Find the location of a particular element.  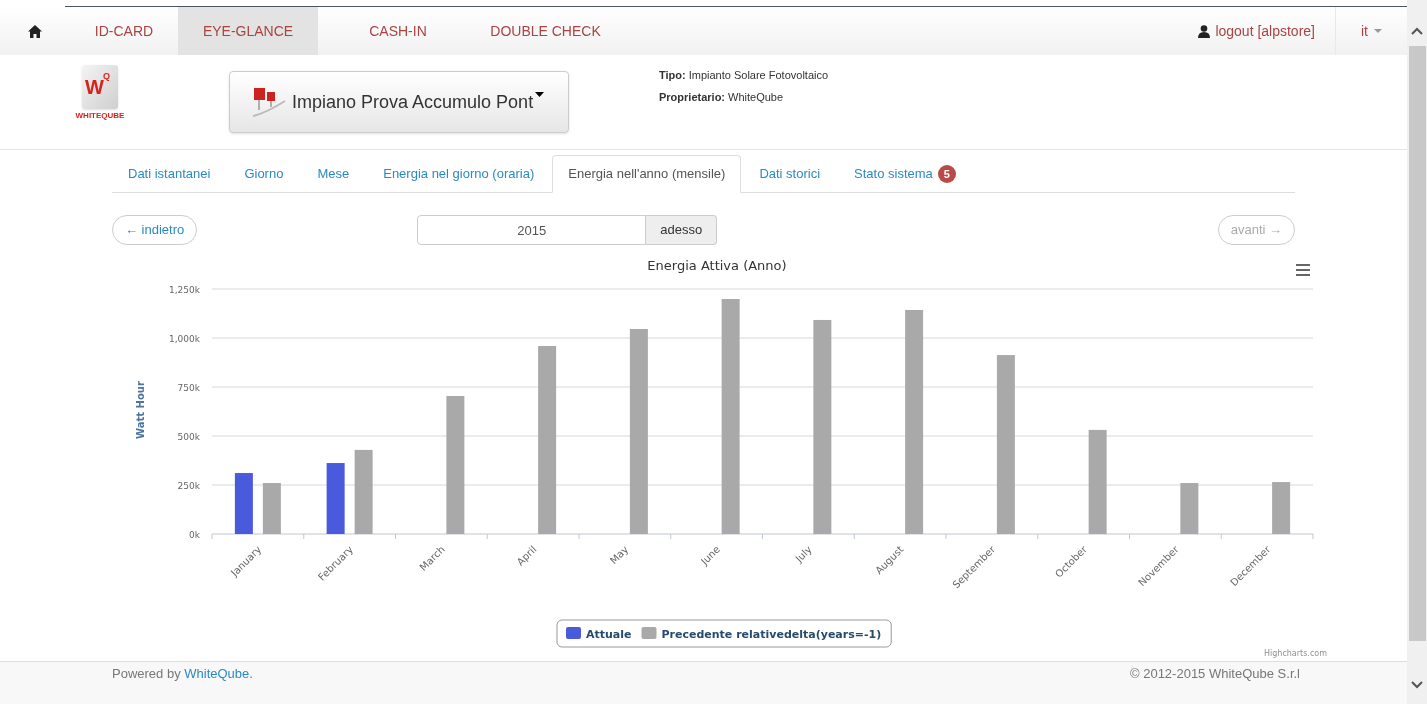

info-value: WhiteQube is located at coordinates (756, 97).